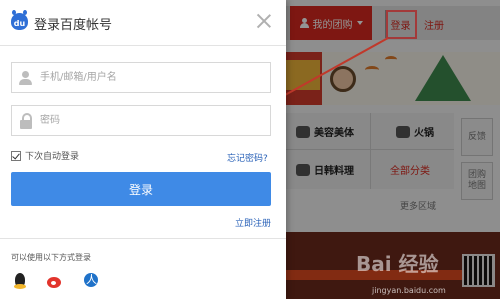 The image size is (500, 299). What do you see at coordinates (55, 282) in the screenshot?
I see `weibo-icon` at bounding box center [55, 282].